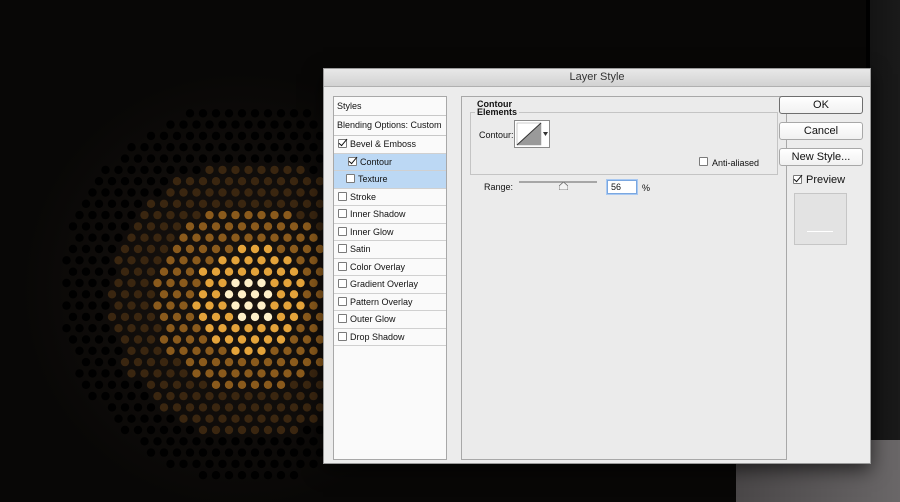 The width and height of the screenshot is (900, 502). I want to click on style-item-color-overlay: Color Overlay, so click(390, 267).